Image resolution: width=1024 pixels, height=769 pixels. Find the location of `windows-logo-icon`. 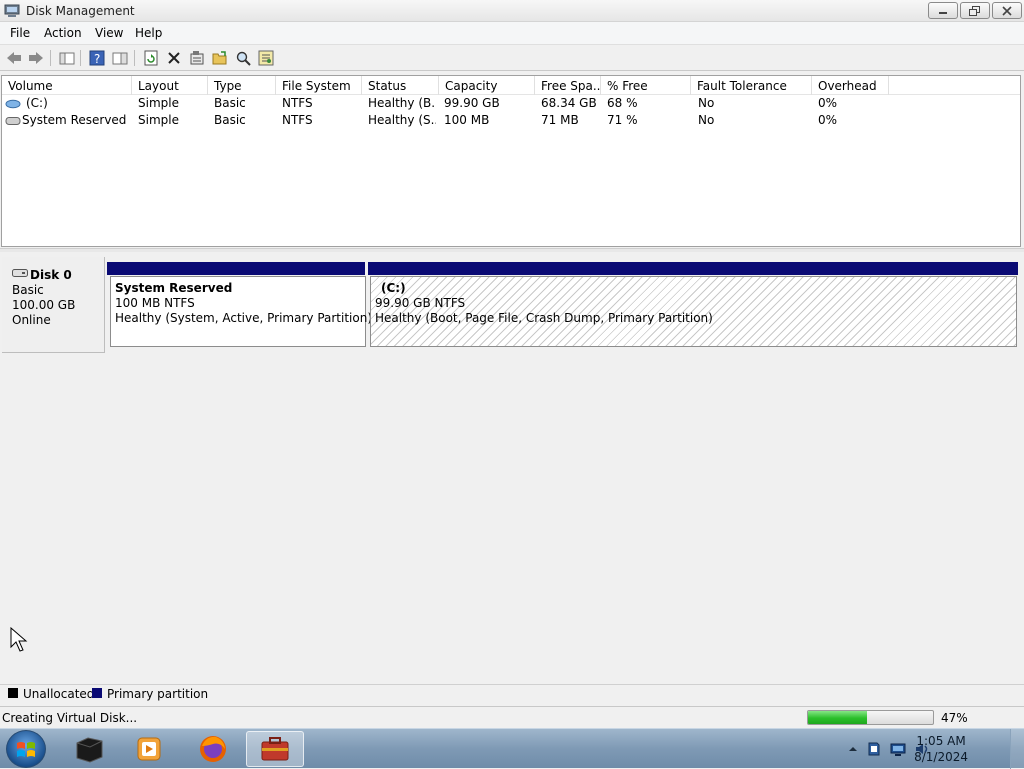

windows-logo-icon is located at coordinates (26, 749).